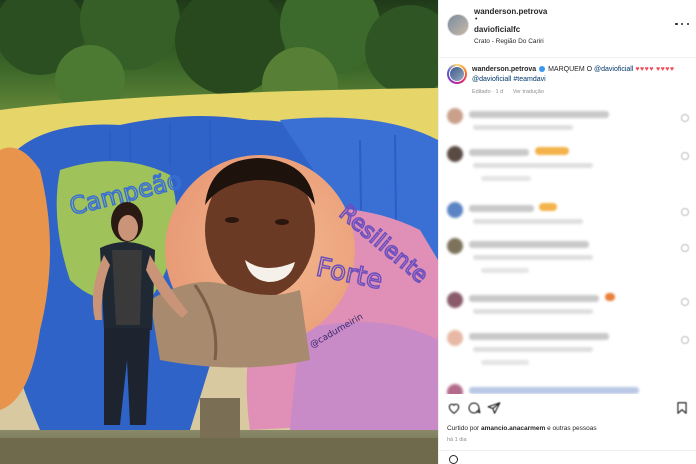  What do you see at coordinates (529, 79) in the screenshot?
I see `caption-hashtag: #teamdavi` at bounding box center [529, 79].